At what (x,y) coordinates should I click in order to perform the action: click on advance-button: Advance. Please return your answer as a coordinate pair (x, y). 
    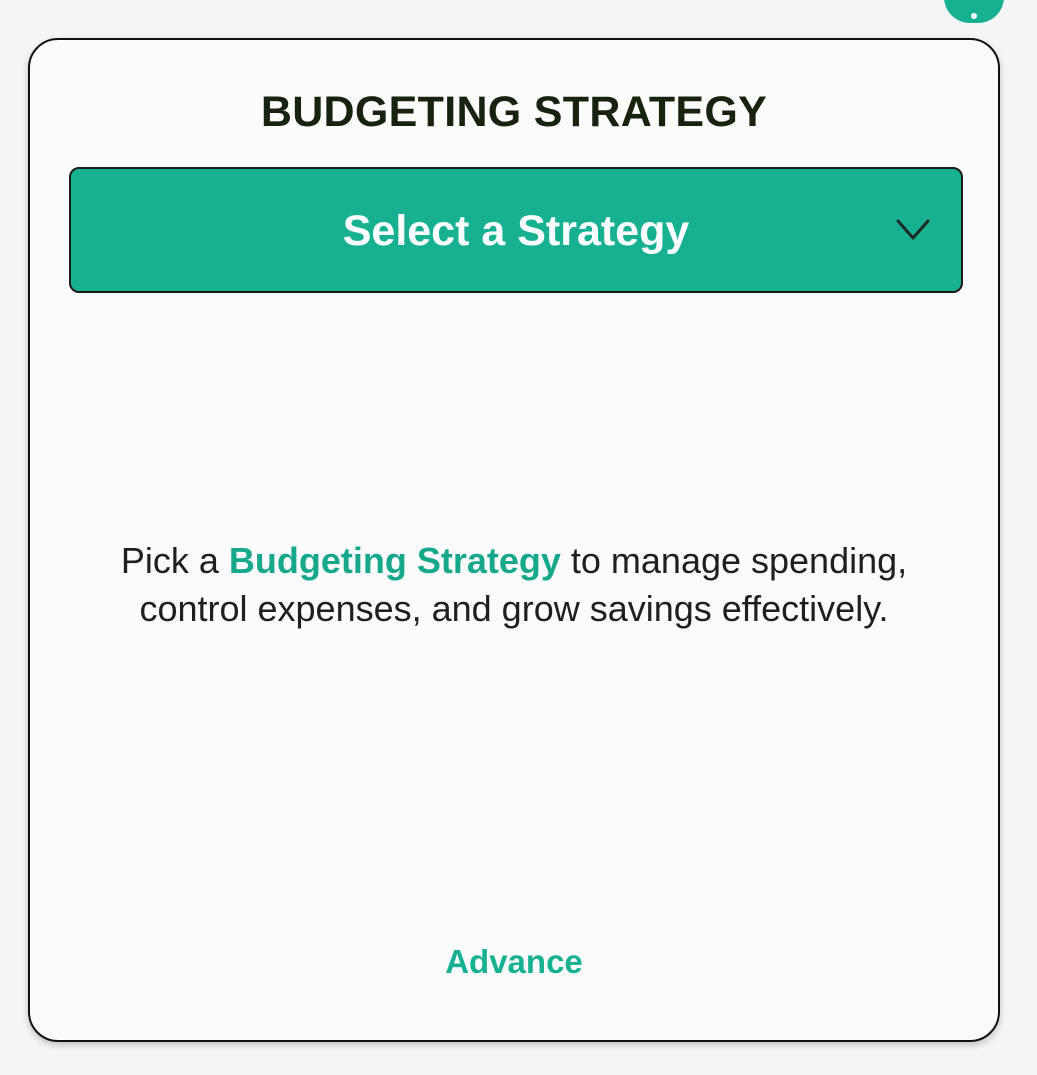
    Looking at the image, I should click on (514, 962).